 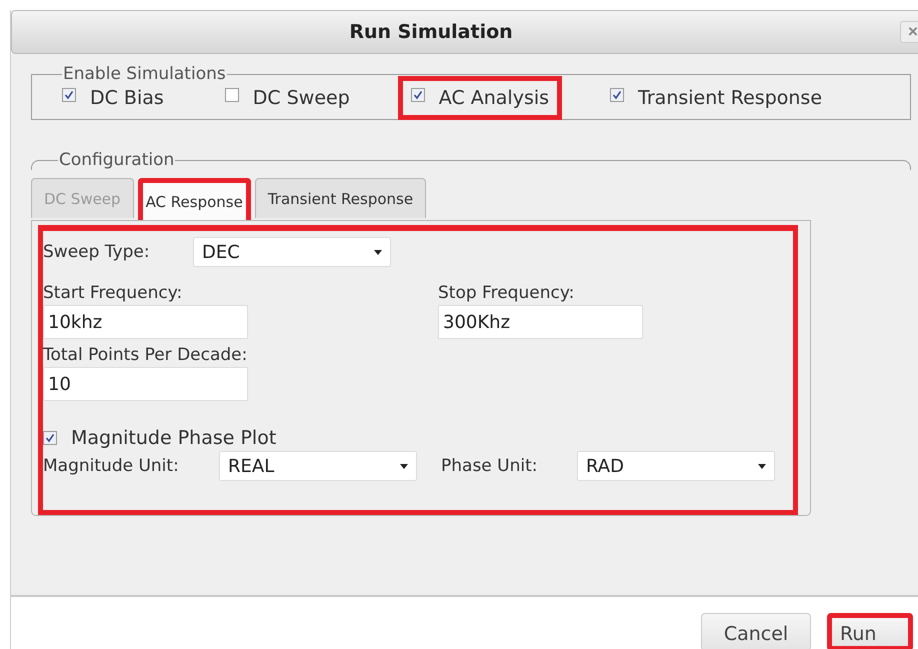 I want to click on input-field: 10khz, so click(x=145, y=322).